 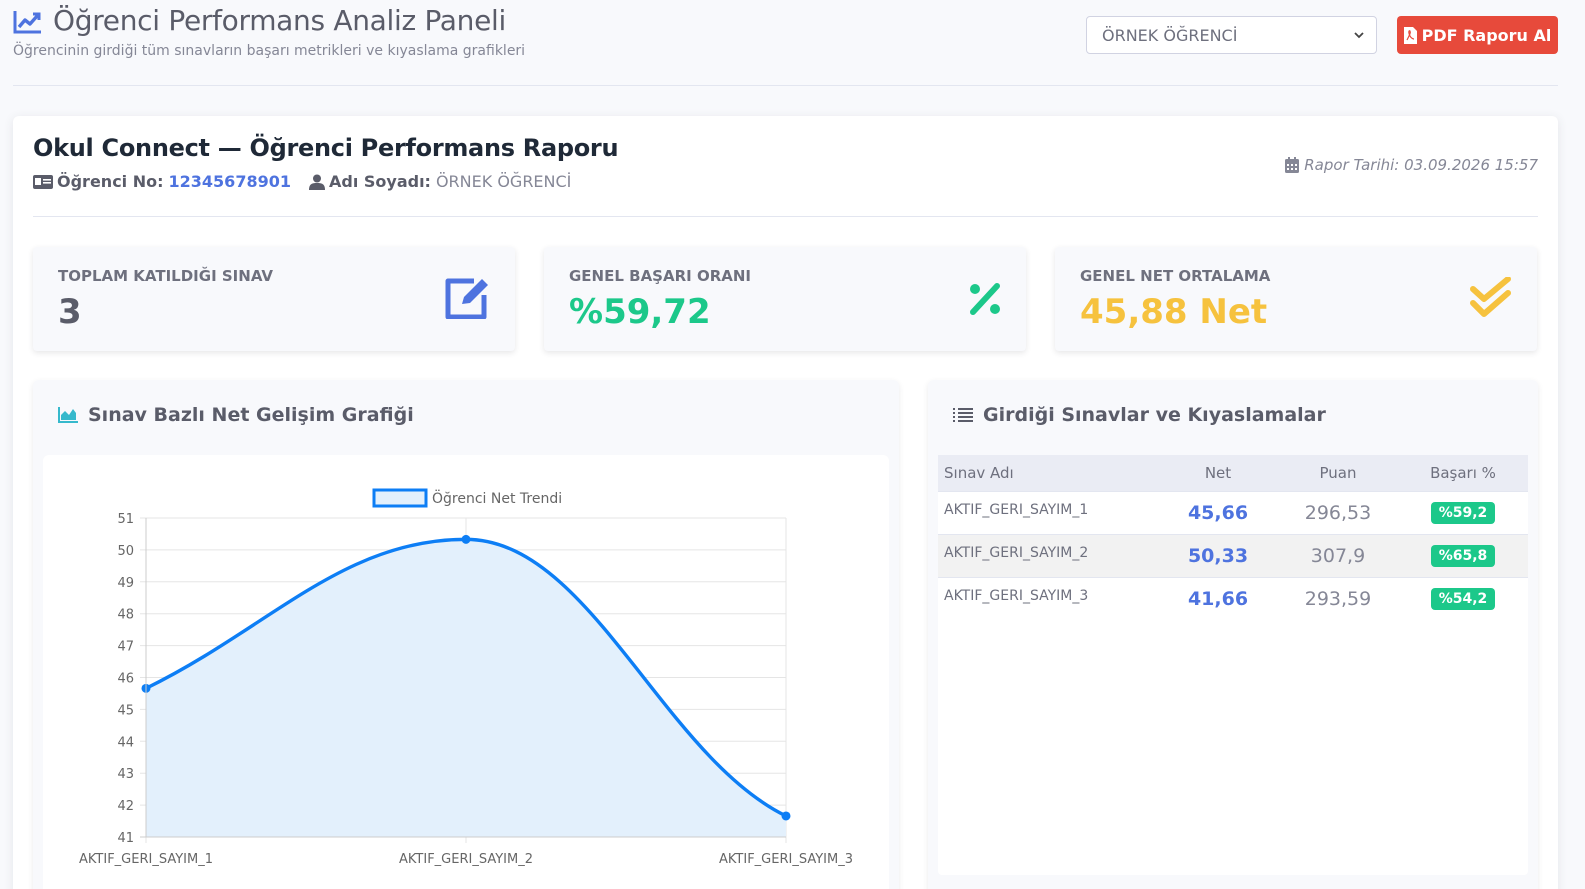 I want to click on pdf-report-button: PDF Raporu Al, so click(x=1477, y=35).